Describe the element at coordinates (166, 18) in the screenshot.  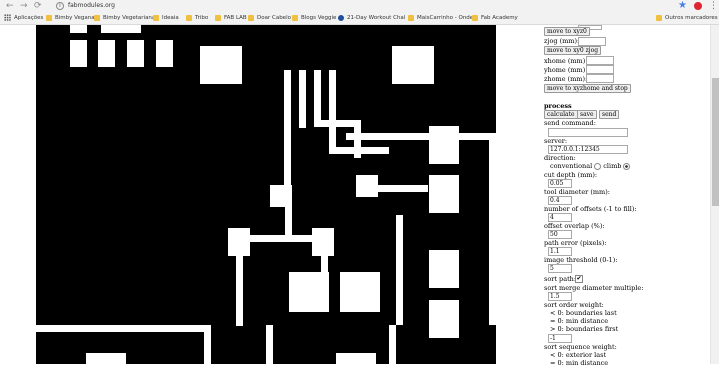
I see `bookmark-item: Ideaia` at that location.